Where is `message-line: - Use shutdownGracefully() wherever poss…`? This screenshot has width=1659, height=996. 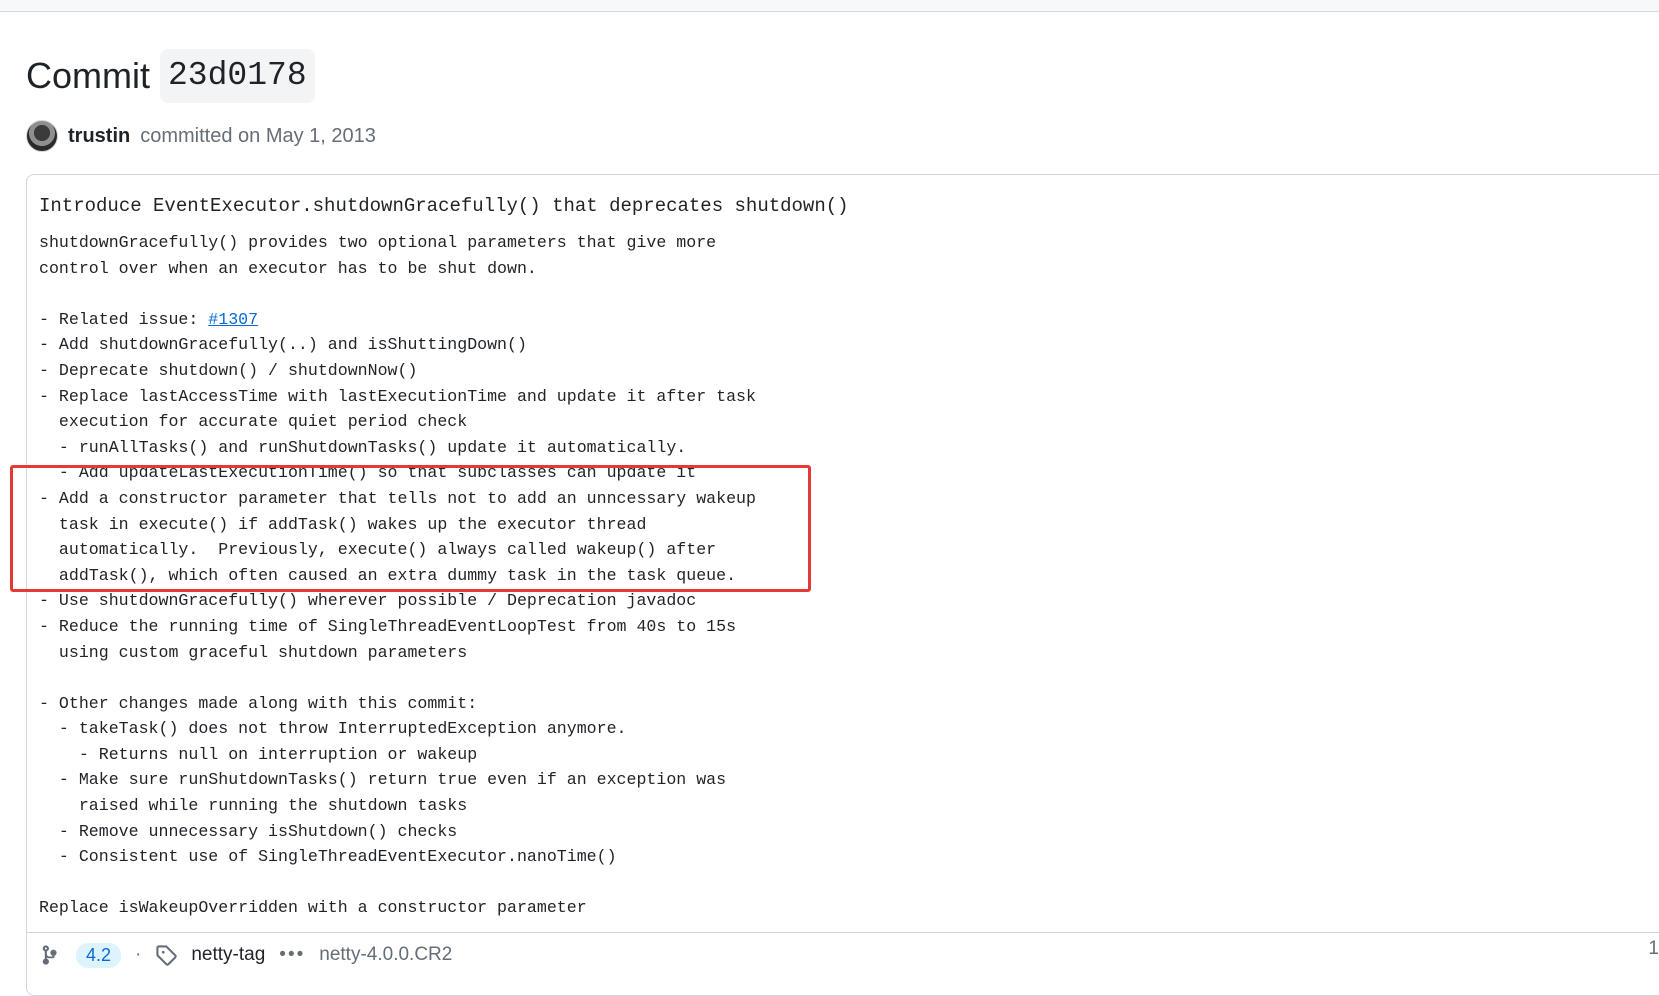 message-line: - Use shutdownGracefully() wherever poss… is located at coordinates (368, 601).